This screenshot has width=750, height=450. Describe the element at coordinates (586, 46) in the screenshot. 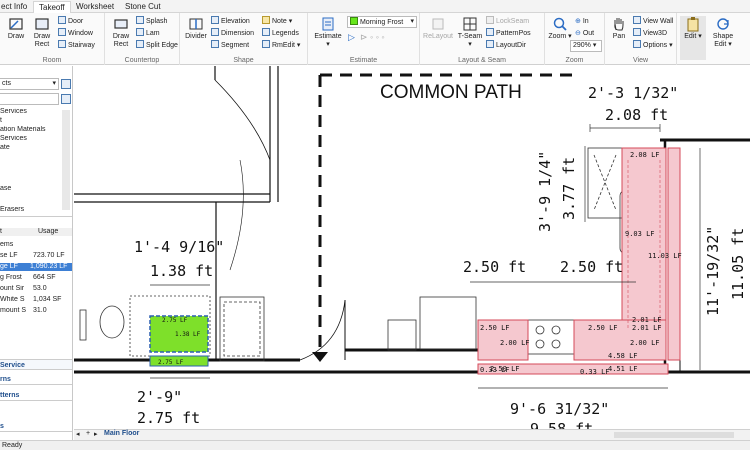

I see `zoom-level-dropdown: 290% ▾` at that location.